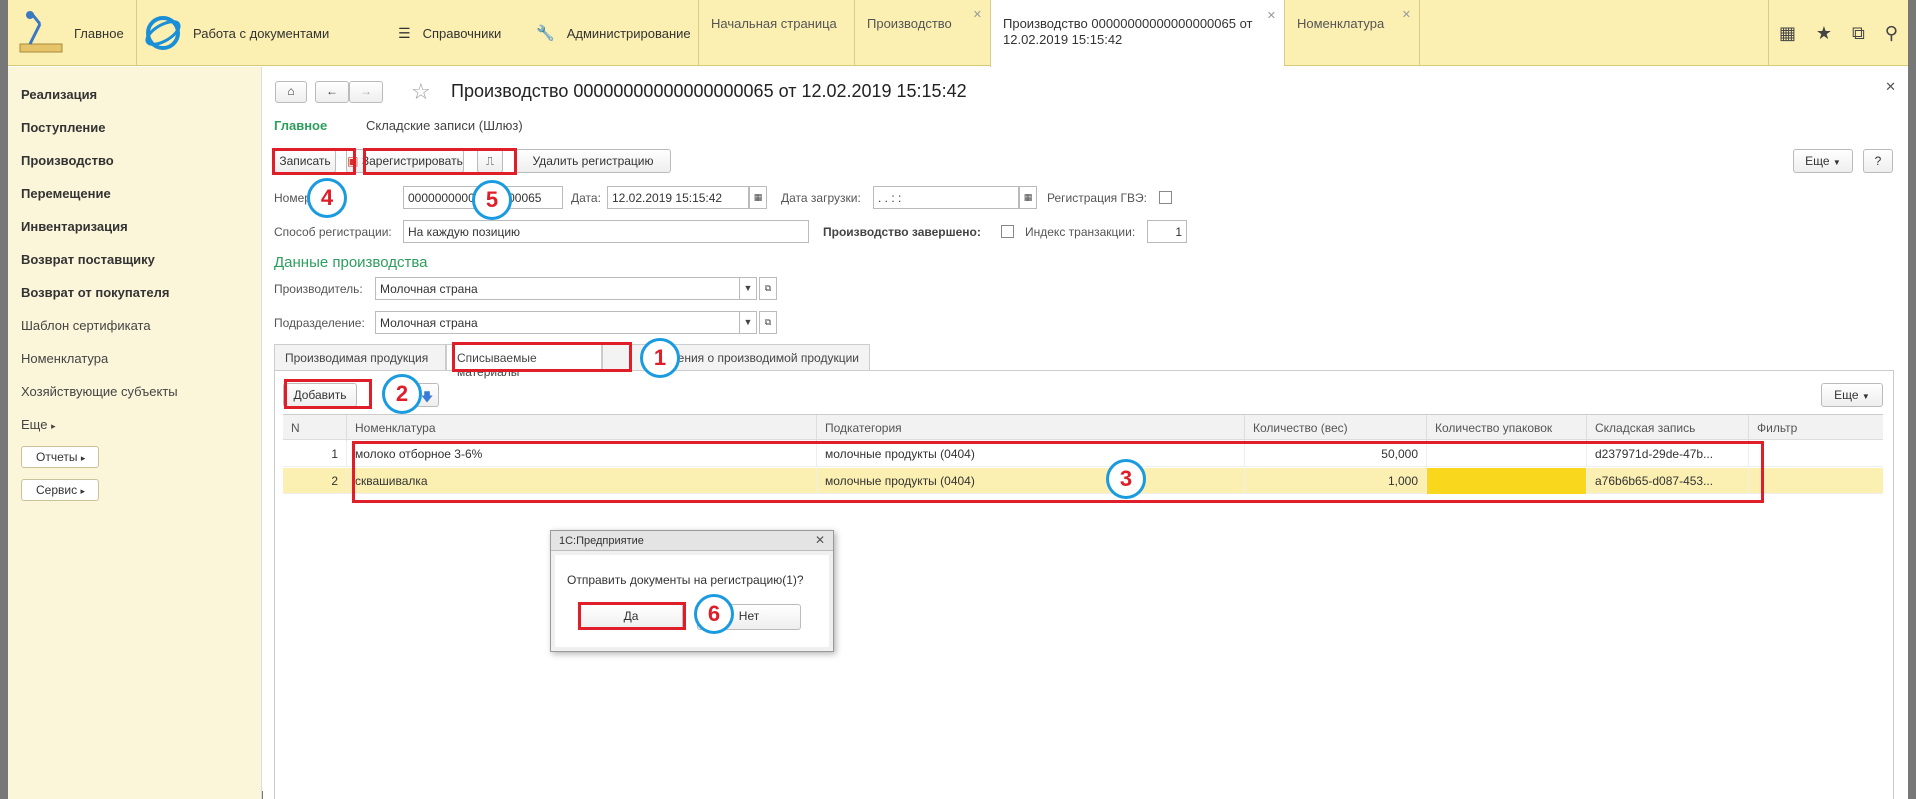 The image size is (1916, 799). What do you see at coordinates (1080, 232) in the screenshot?
I see `transaction-index-label: Индекс транзакции:` at bounding box center [1080, 232].